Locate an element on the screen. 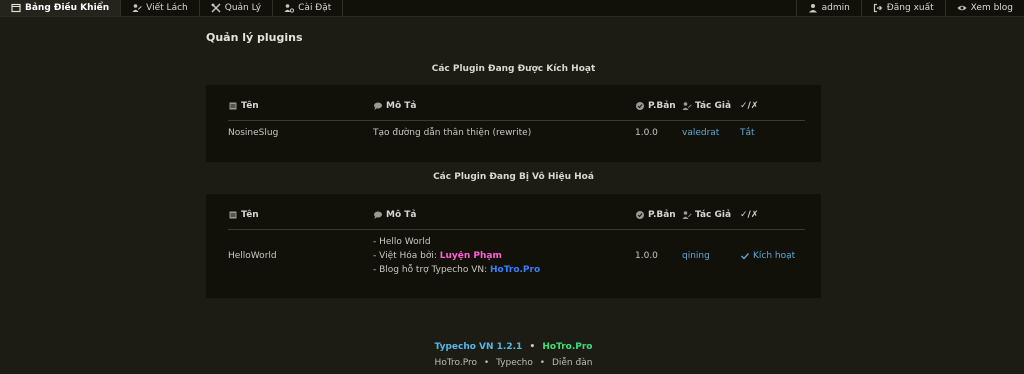 Image resolution: width=1024 pixels, height=374 pixels. support-blog-link: HoTro.Pro is located at coordinates (515, 270).